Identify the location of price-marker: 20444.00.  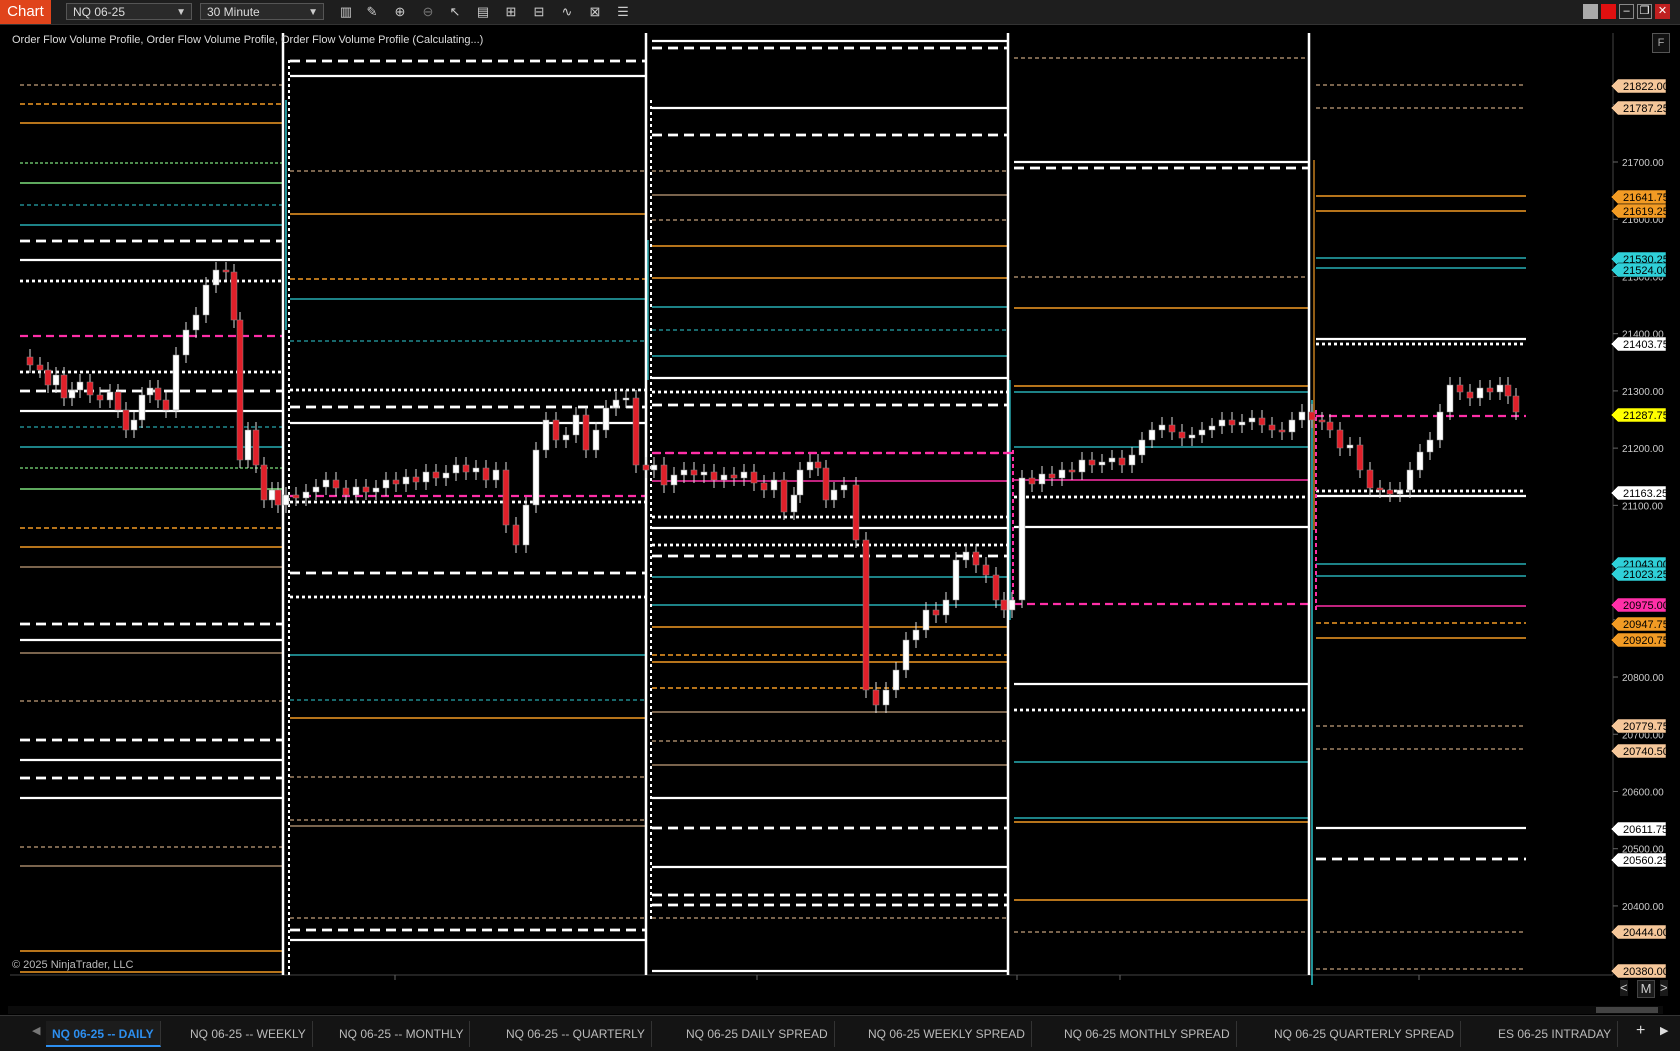
(1639, 932).